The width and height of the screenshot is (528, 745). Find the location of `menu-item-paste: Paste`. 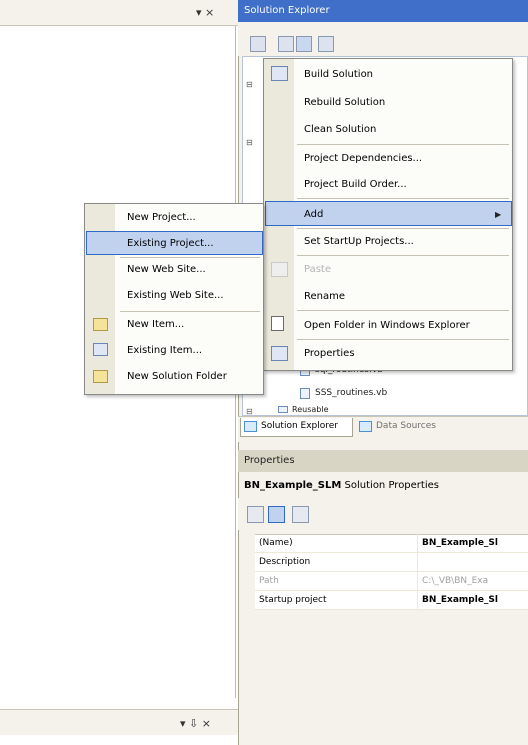

menu-item-paste: Paste is located at coordinates (317, 269).